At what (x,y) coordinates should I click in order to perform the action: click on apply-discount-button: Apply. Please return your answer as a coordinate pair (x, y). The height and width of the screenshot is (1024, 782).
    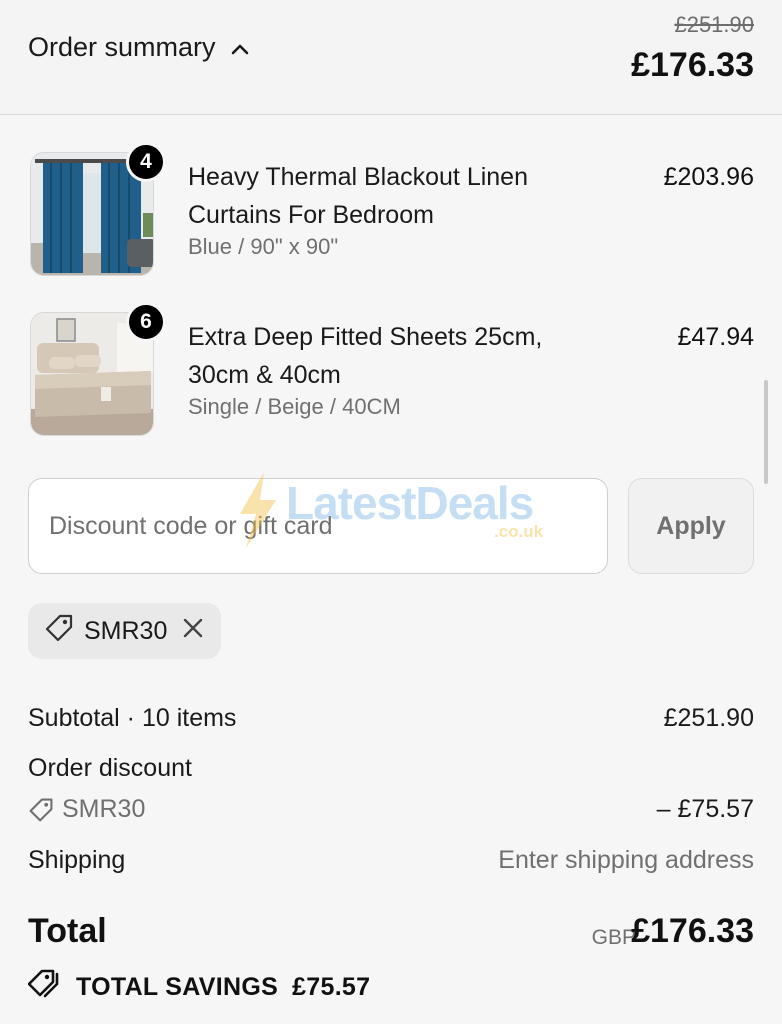
    Looking at the image, I should click on (691, 526).